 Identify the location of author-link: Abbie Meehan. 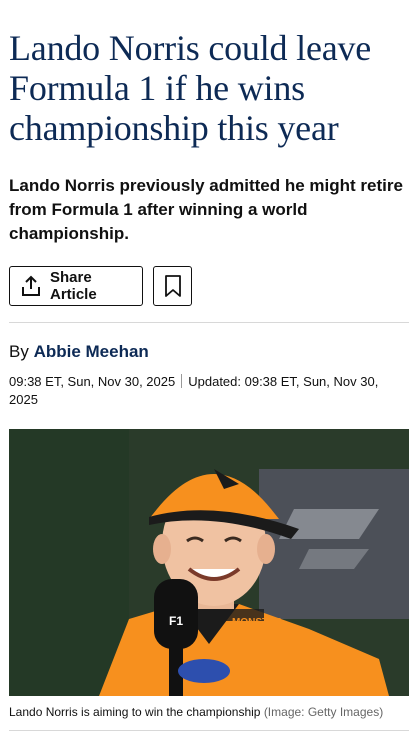
(91, 351).